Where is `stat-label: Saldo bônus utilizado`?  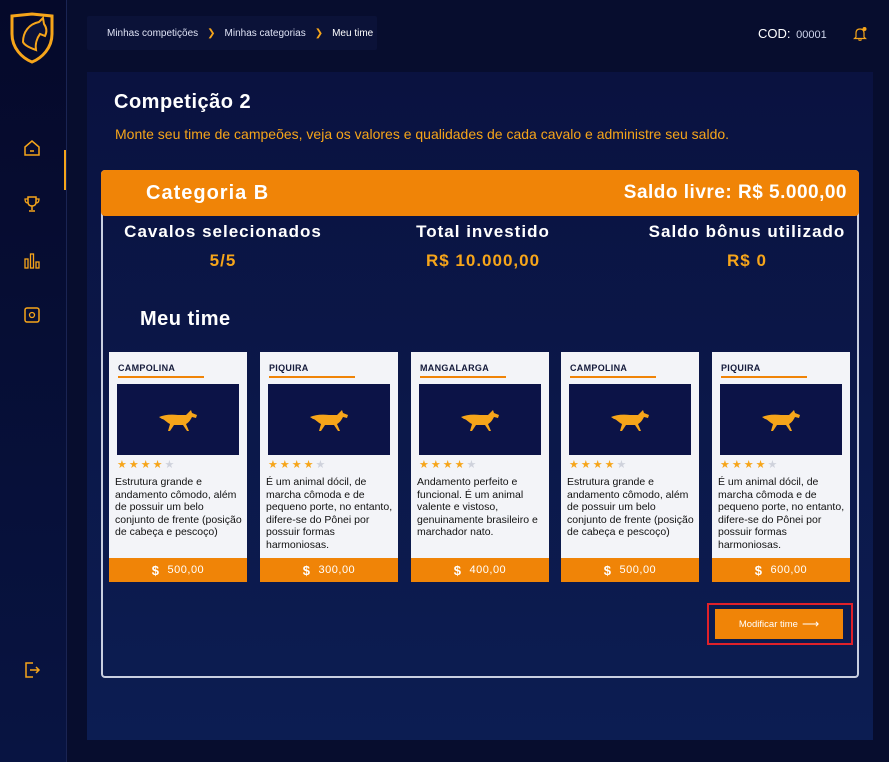 stat-label: Saldo bônus utilizado is located at coordinates (747, 231).